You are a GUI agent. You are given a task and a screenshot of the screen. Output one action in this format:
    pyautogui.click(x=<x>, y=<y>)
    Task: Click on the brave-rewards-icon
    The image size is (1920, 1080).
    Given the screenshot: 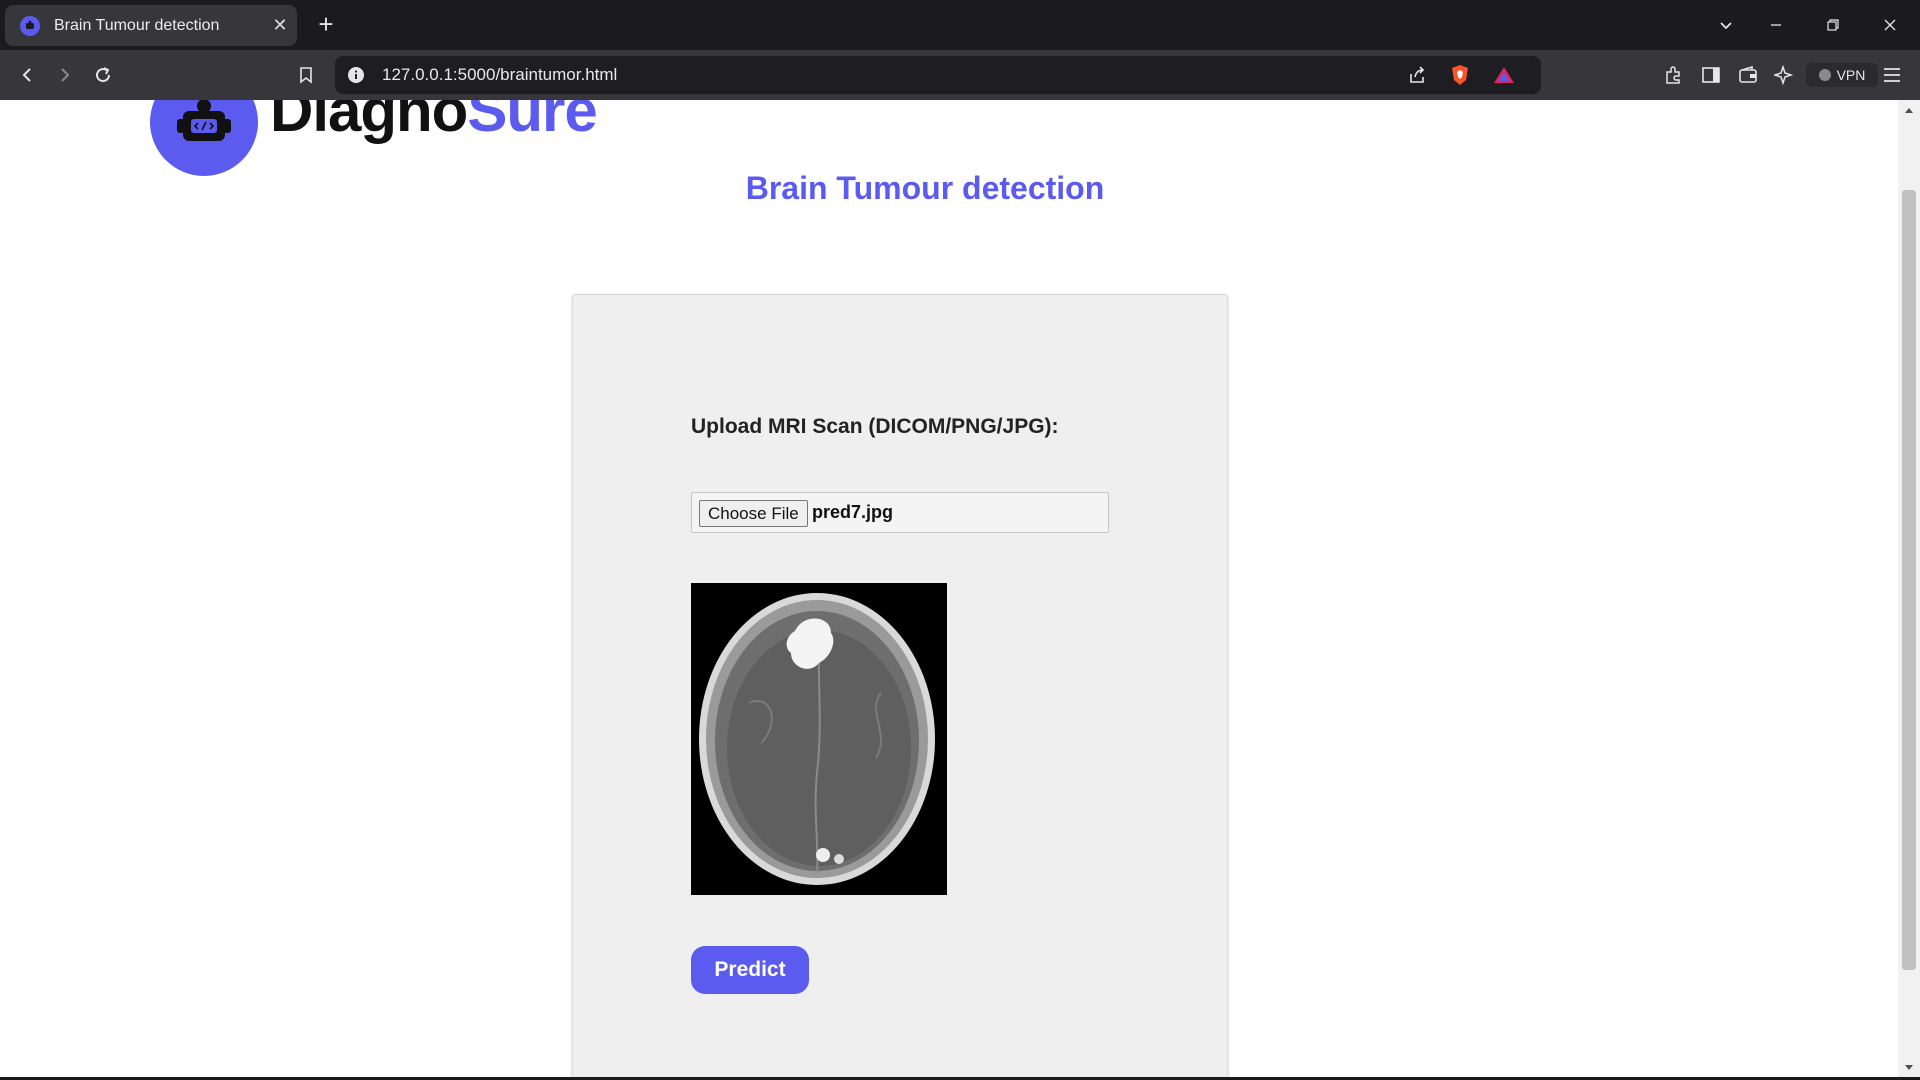 What is the action you would take?
    pyautogui.click(x=1504, y=77)
    